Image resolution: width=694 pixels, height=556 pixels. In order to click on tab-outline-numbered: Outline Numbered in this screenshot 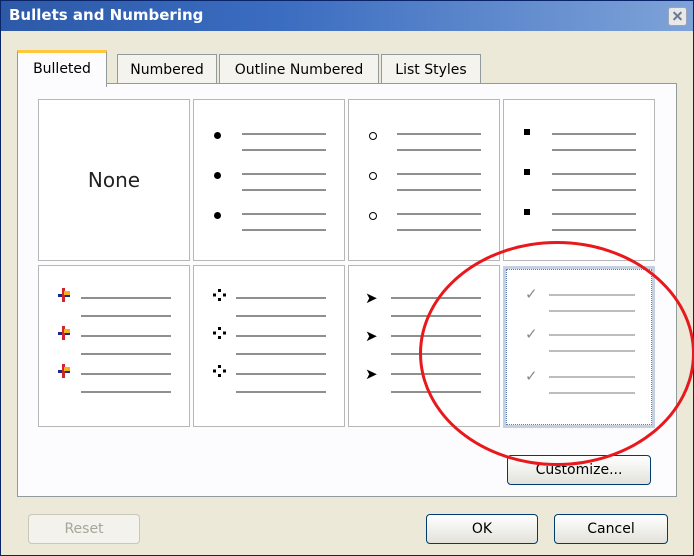, I will do `click(299, 69)`.